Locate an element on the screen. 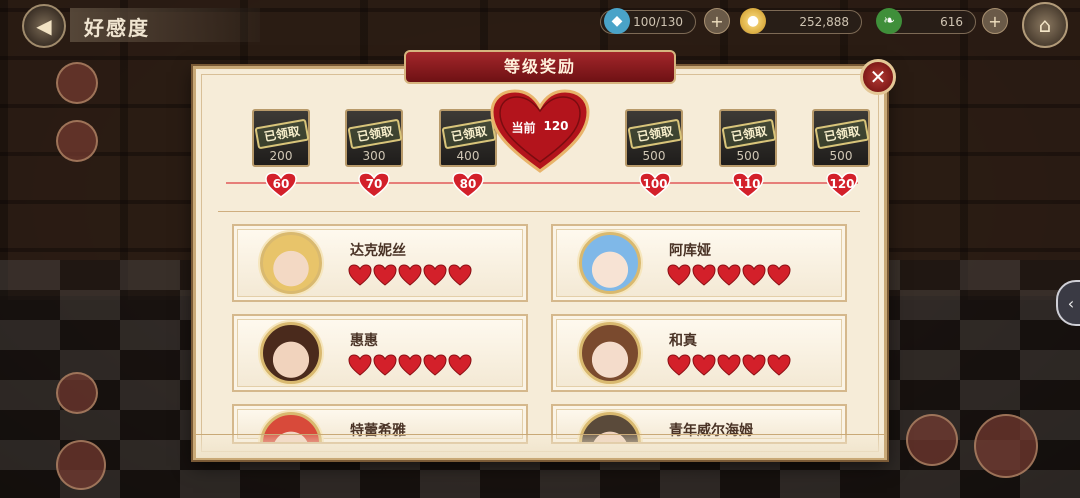  character-name: 惠惠 is located at coordinates (364, 341).